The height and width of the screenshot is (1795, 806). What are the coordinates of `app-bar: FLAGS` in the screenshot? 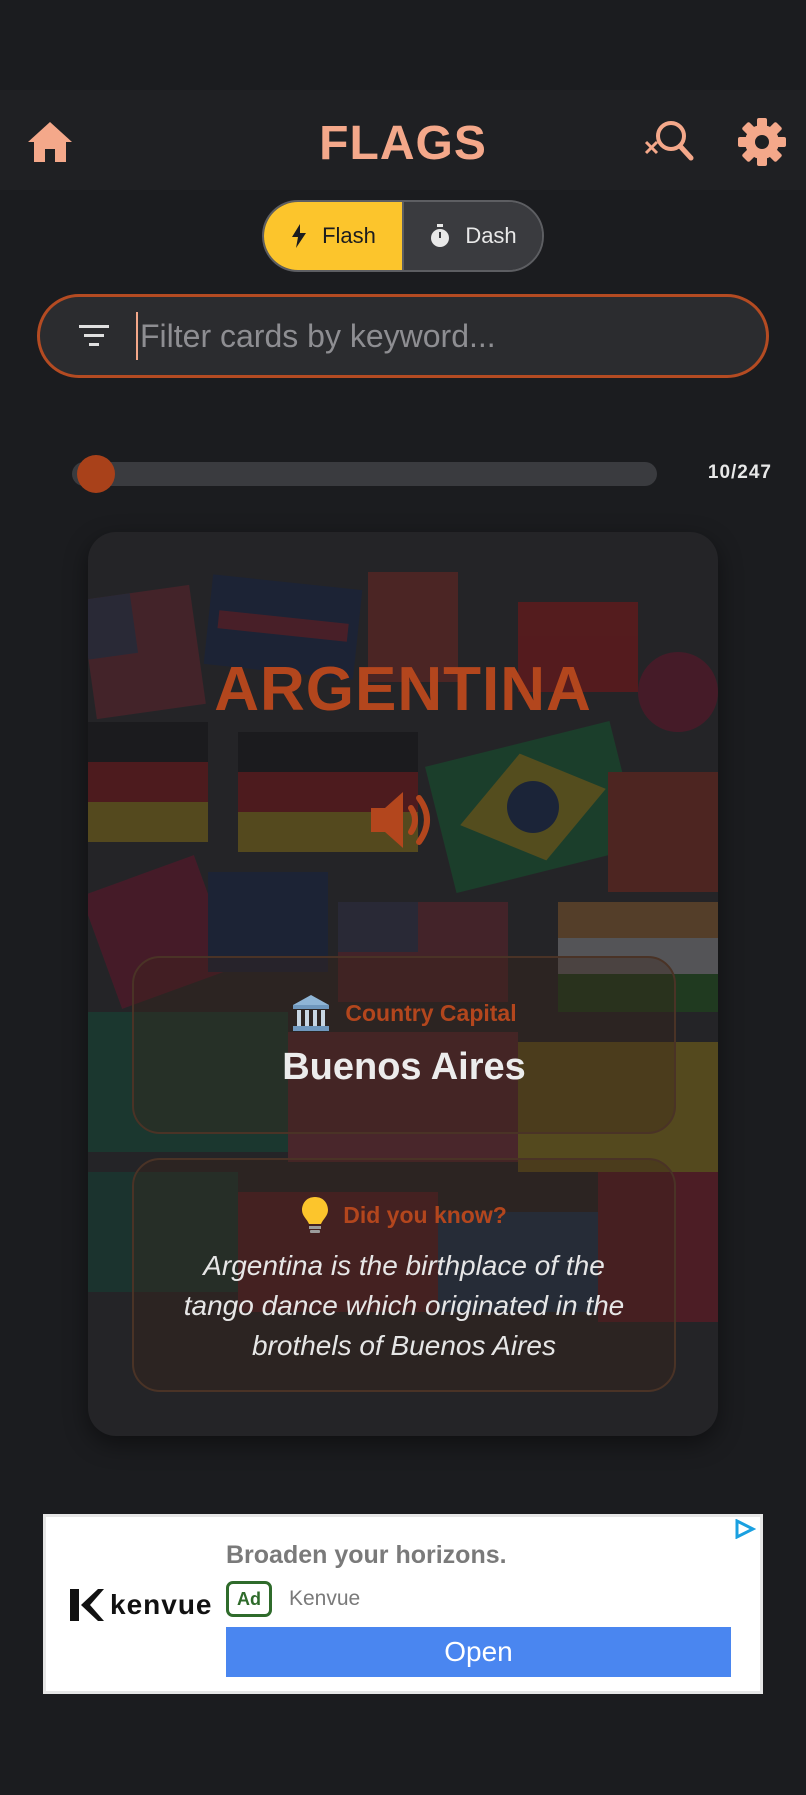 It's located at (403, 140).